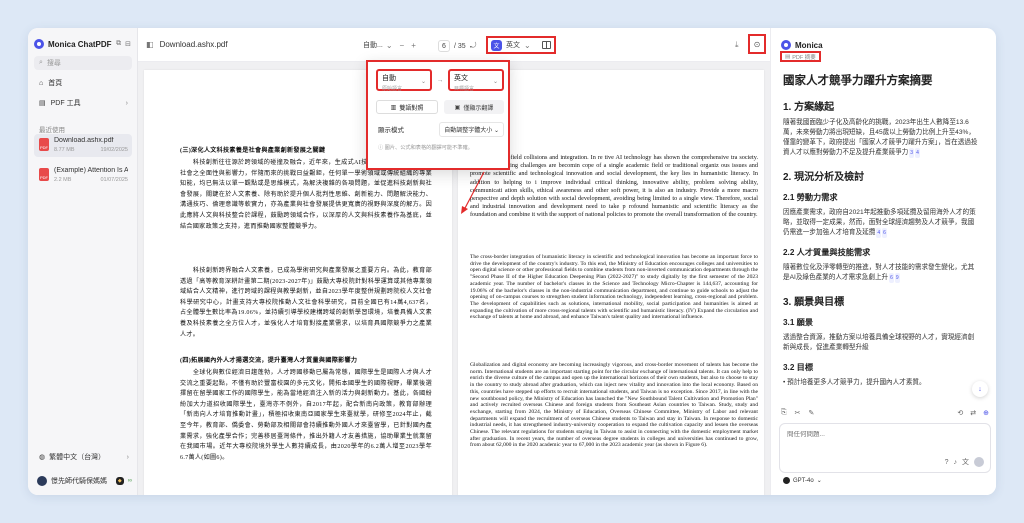 The width and height of the screenshot is (1024, 523). Describe the element at coordinates (798, 413) in the screenshot. I see `scissors-icon: ✂` at that location.